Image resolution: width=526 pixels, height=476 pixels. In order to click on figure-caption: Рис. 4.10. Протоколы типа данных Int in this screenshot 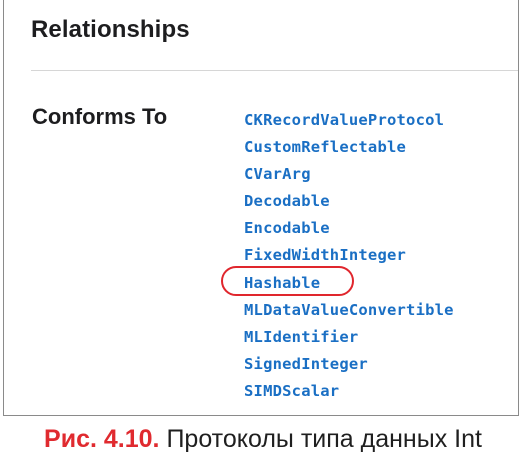, I will do `click(263, 439)`.